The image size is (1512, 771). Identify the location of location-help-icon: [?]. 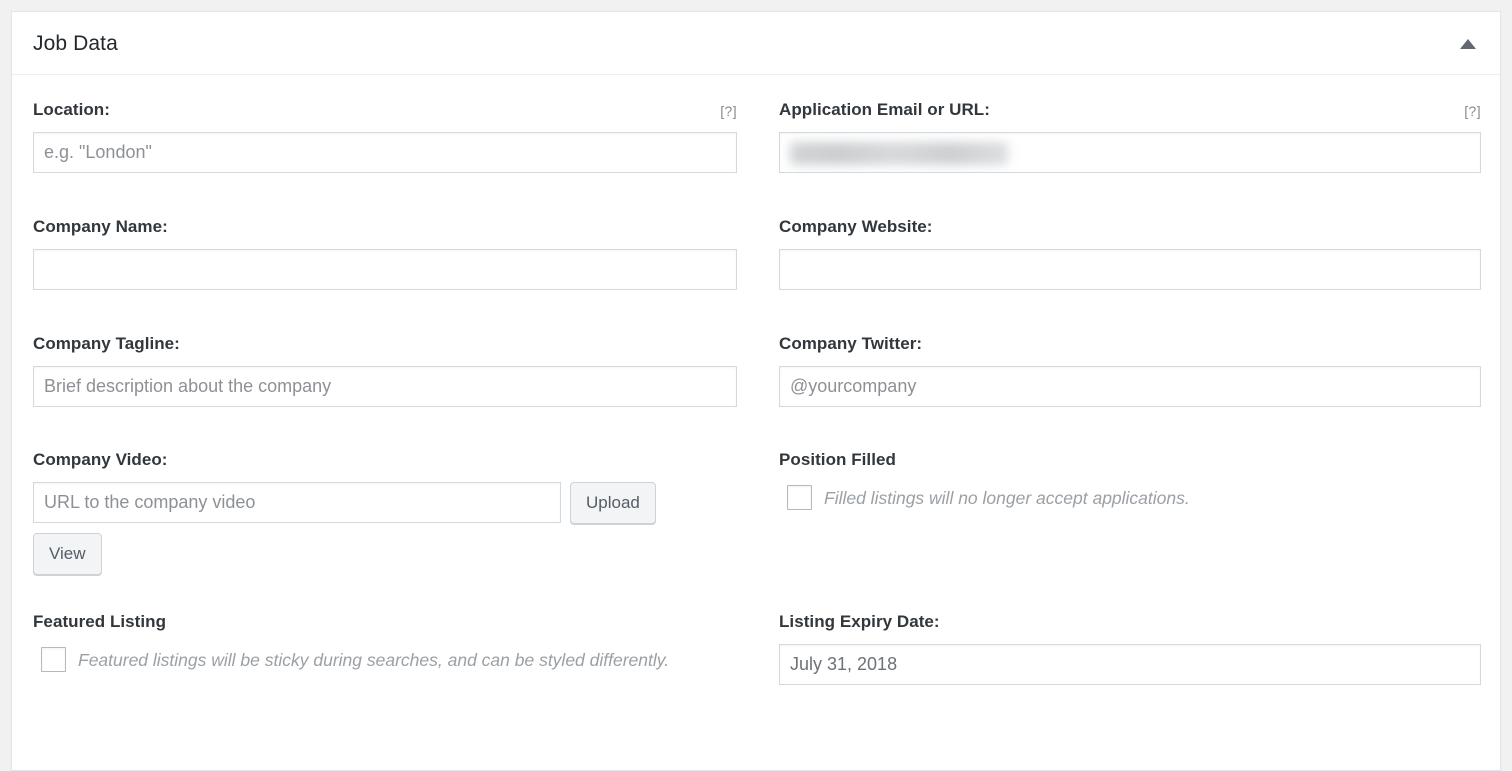
(728, 111).